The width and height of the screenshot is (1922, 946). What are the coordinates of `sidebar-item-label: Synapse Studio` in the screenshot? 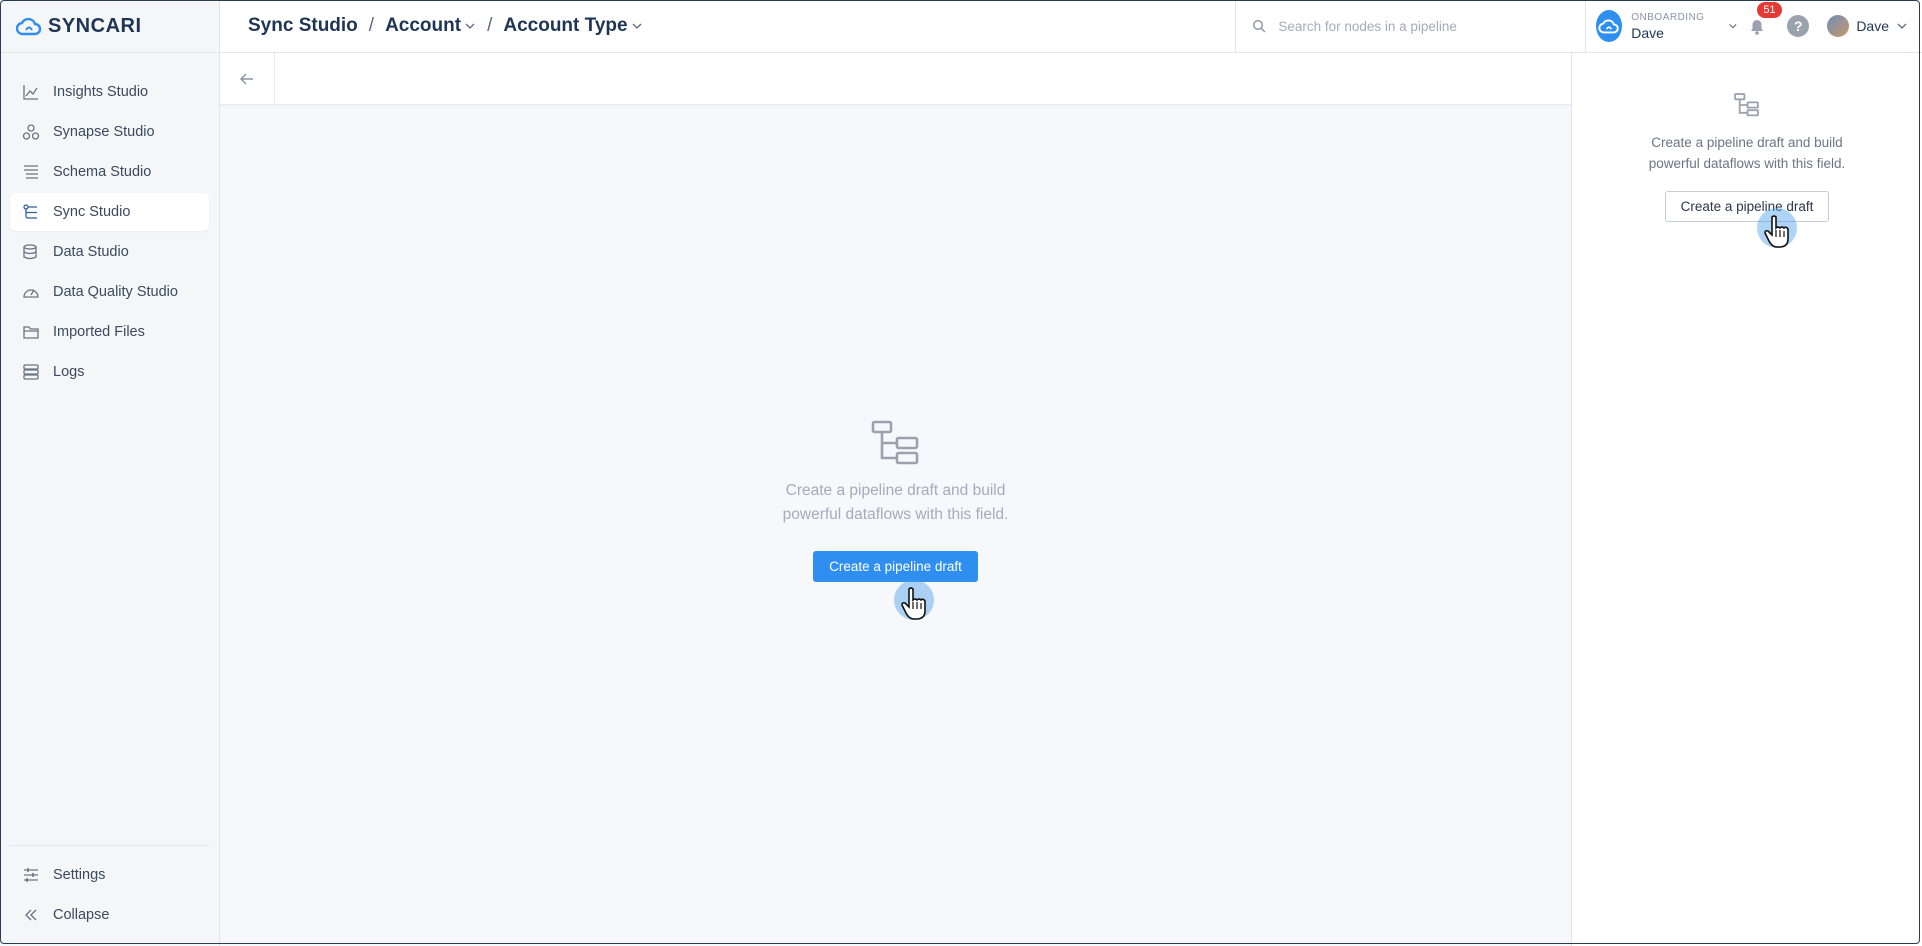 It's located at (104, 132).